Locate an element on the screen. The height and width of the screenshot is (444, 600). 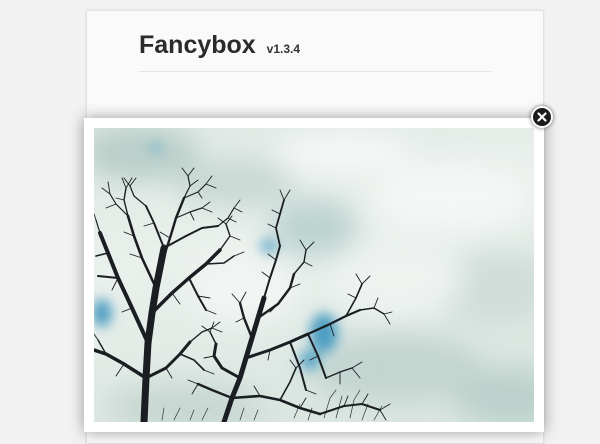
version-label: v1.3.4 is located at coordinates (283, 49).